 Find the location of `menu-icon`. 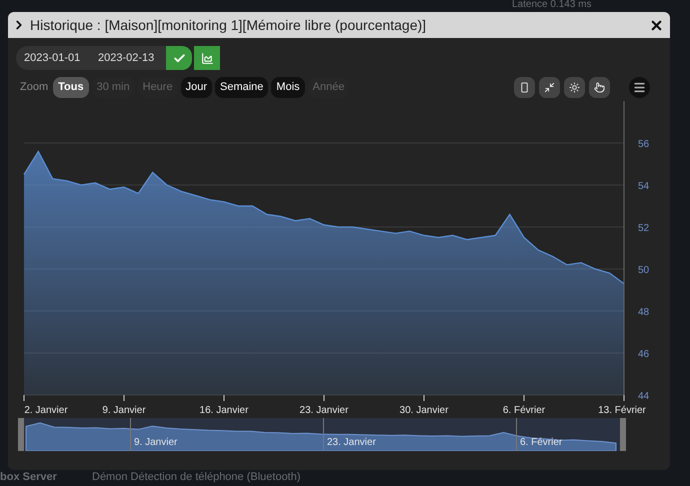

menu-icon is located at coordinates (639, 87).